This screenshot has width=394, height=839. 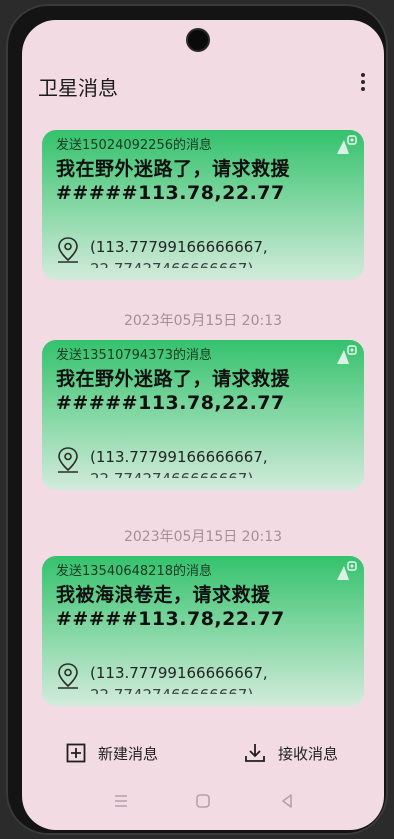 I want to click on message-recipient: 发送13540648218的消息, so click(x=134, y=571).